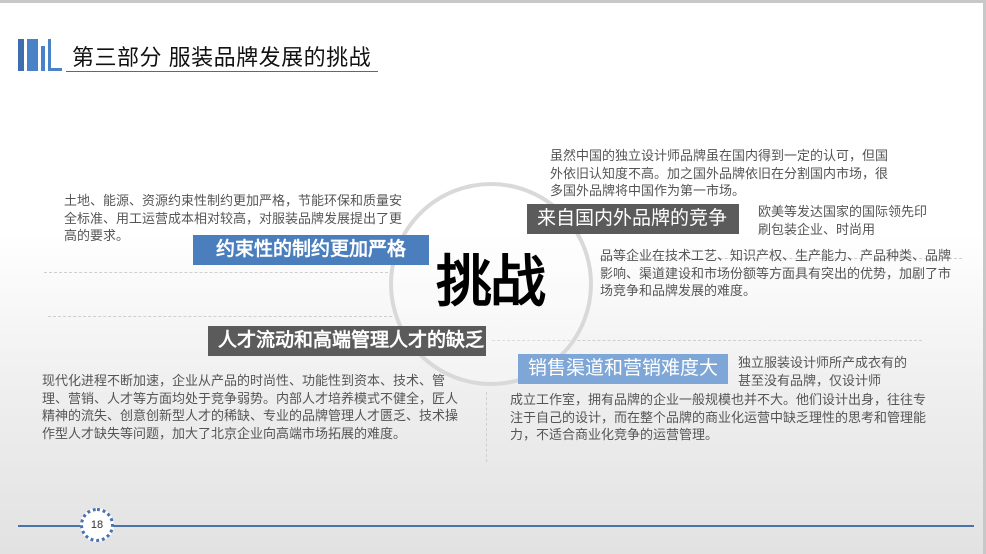 The image size is (986, 554). I want to click on center-heading: 挑战, so click(491, 281).